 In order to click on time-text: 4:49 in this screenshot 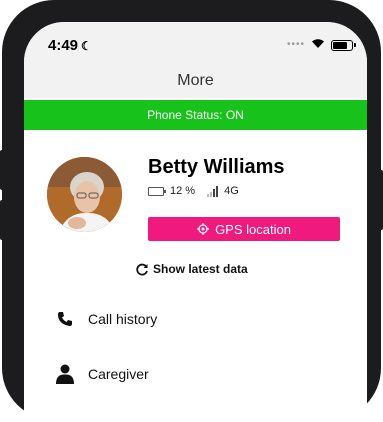, I will do `click(63, 45)`.